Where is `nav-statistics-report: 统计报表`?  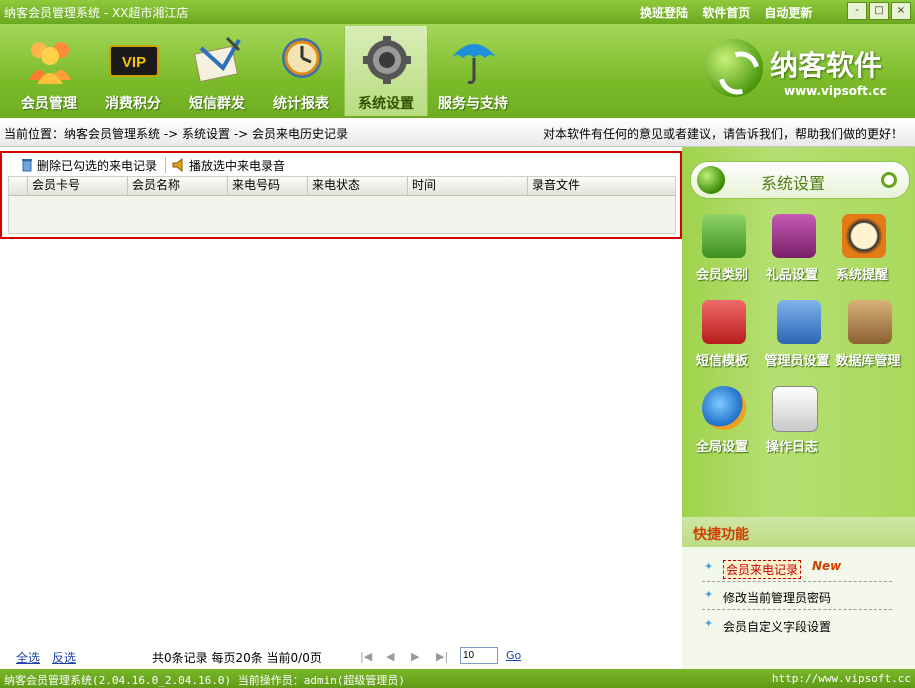
nav-statistics-report: 统计报表 is located at coordinates (301, 71).